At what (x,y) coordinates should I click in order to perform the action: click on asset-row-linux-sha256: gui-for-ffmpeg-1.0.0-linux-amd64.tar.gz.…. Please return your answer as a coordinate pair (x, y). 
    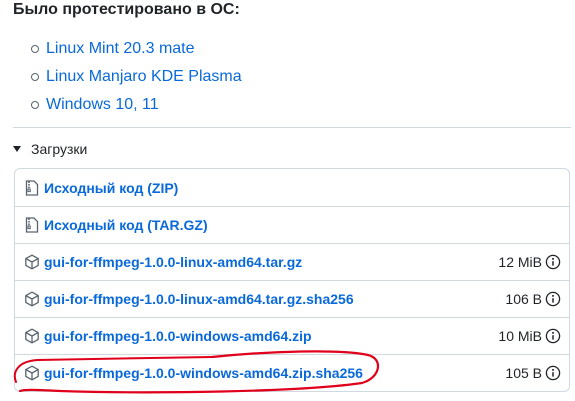
    Looking at the image, I should click on (292, 298).